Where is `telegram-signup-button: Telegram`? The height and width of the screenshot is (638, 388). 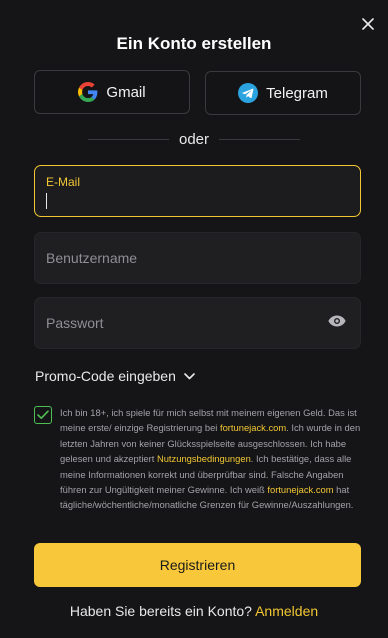 telegram-signup-button: Telegram is located at coordinates (283, 93).